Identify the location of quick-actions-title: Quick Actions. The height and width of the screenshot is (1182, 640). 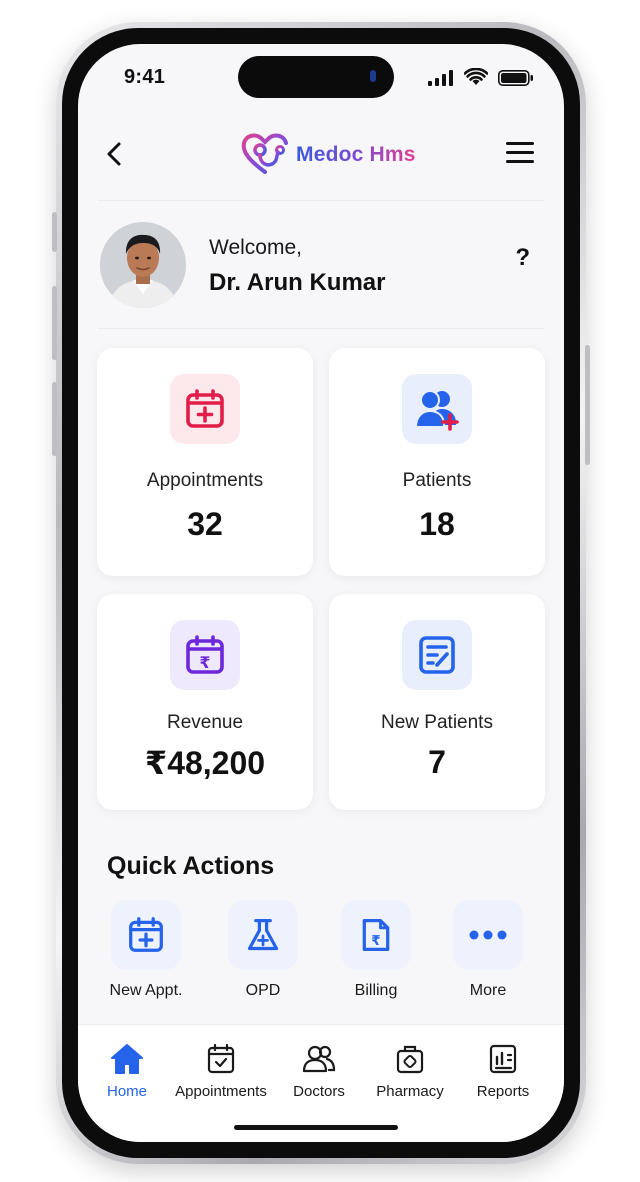
(191, 866).